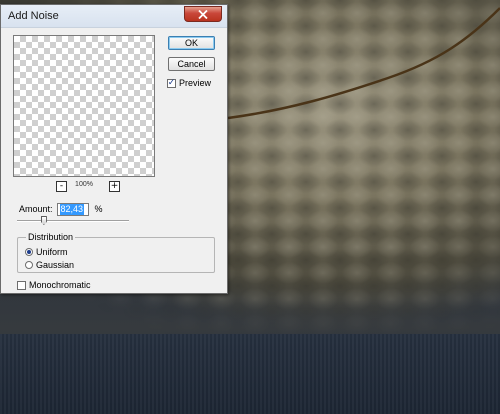  I want to click on preview-checkbox: ✓, so click(171, 82).